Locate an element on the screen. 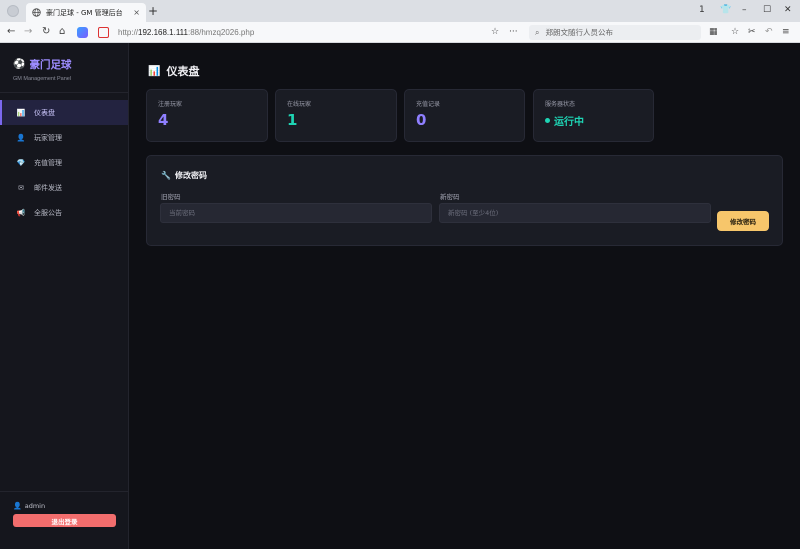 The height and width of the screenshot is (549, 800). stat-label: 注册玩家 is located at coordinates (170, 104).